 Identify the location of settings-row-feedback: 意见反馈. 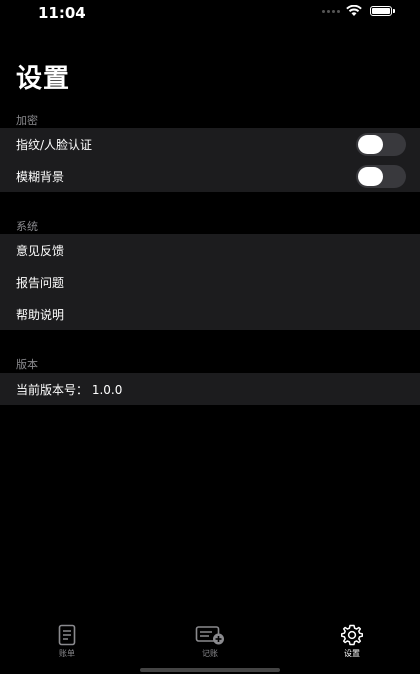
(210, 250).